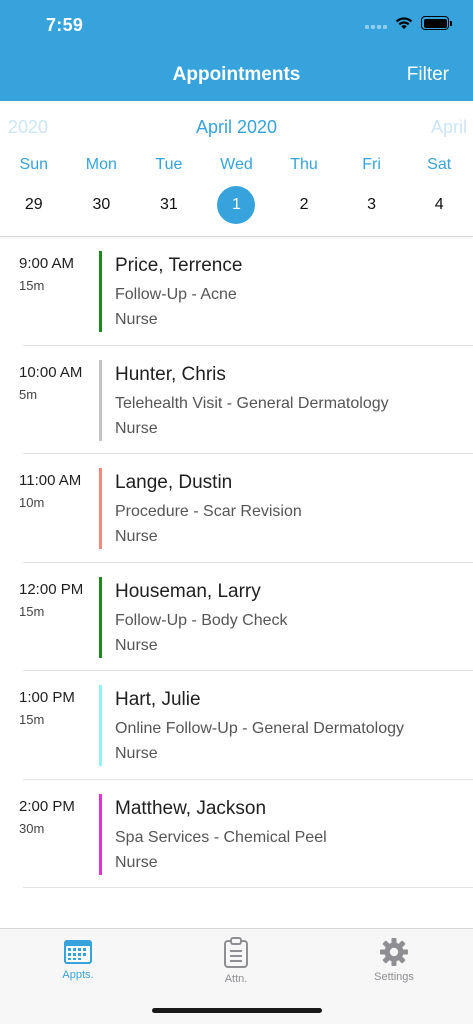 This screenshot has width=473, height=1024. I want to click on gear-icon, so click(394, 952).